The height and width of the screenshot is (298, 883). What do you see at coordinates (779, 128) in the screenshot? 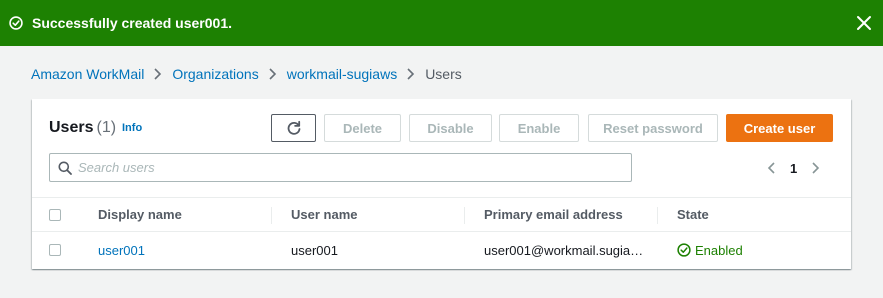
I see `create-user-button: Create user` at bounding box center [779, 128].